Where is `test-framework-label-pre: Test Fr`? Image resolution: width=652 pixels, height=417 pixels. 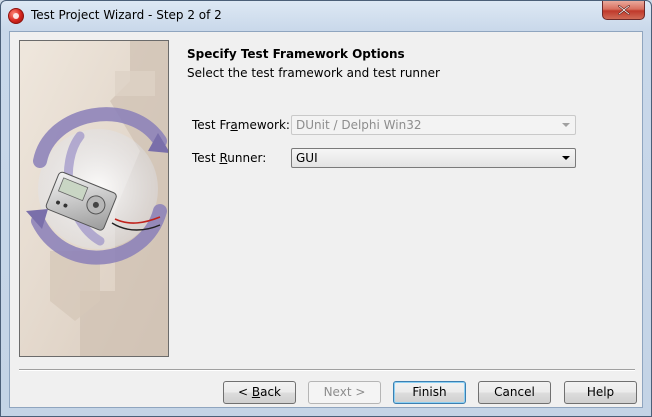 test-framework-label-pre: Test Fr is located at coordinates (211, 125).